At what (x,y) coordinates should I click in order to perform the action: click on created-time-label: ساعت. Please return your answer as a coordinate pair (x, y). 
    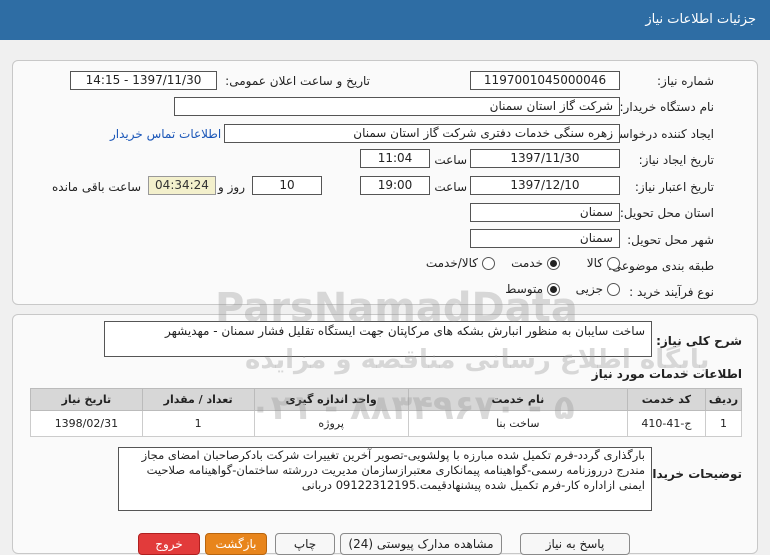
    Looking at the image, I should click on (450, 160).